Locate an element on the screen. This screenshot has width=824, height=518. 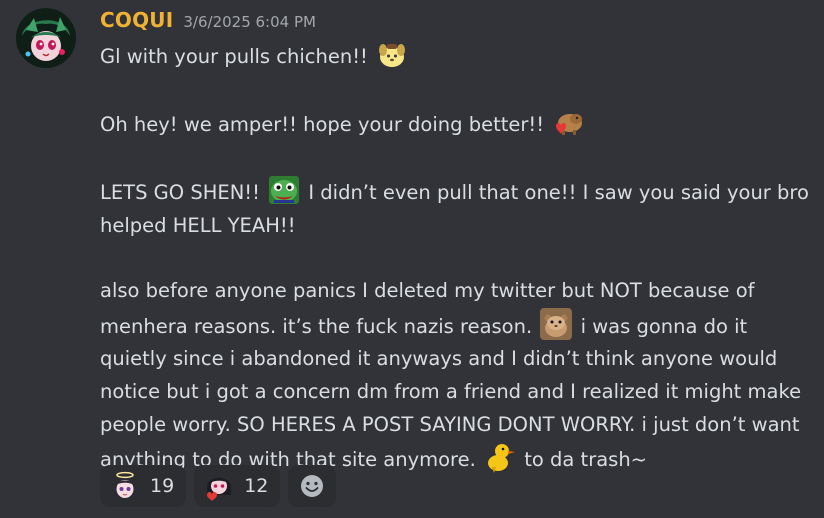
heart-girl-icon is located at coordinates (219, 489).